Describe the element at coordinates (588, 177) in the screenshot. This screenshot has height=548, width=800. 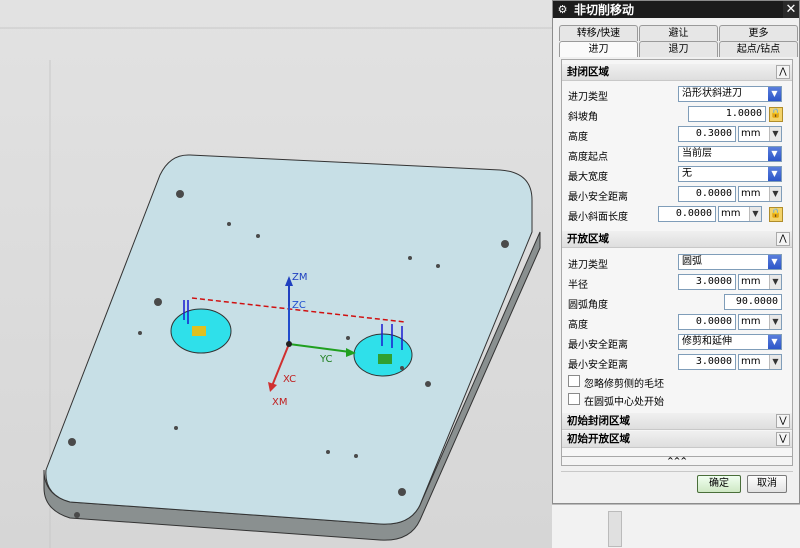
I see `label: 最大宽度` at that location.